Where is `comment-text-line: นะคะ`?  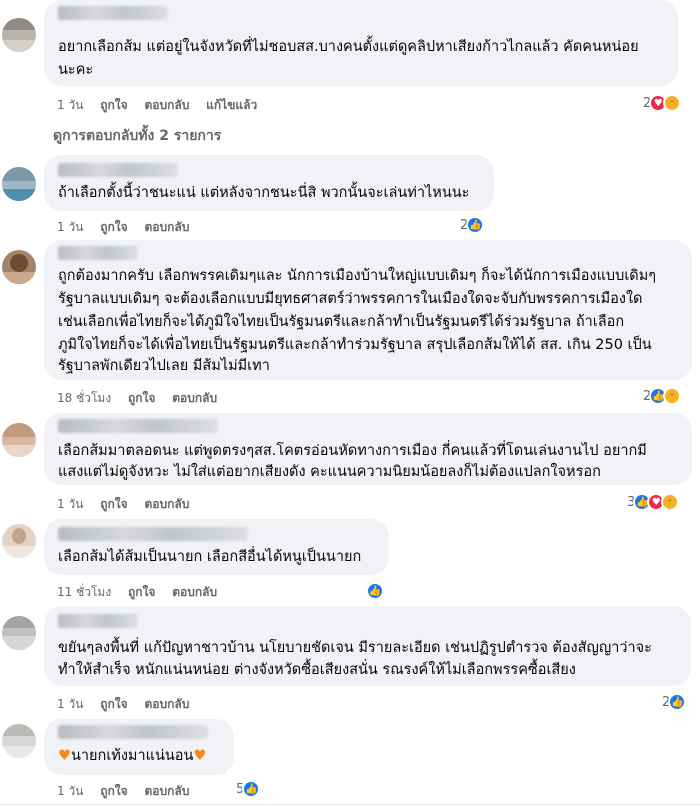
comment-text-line: นะคะ is located at coordinates (76, 70).